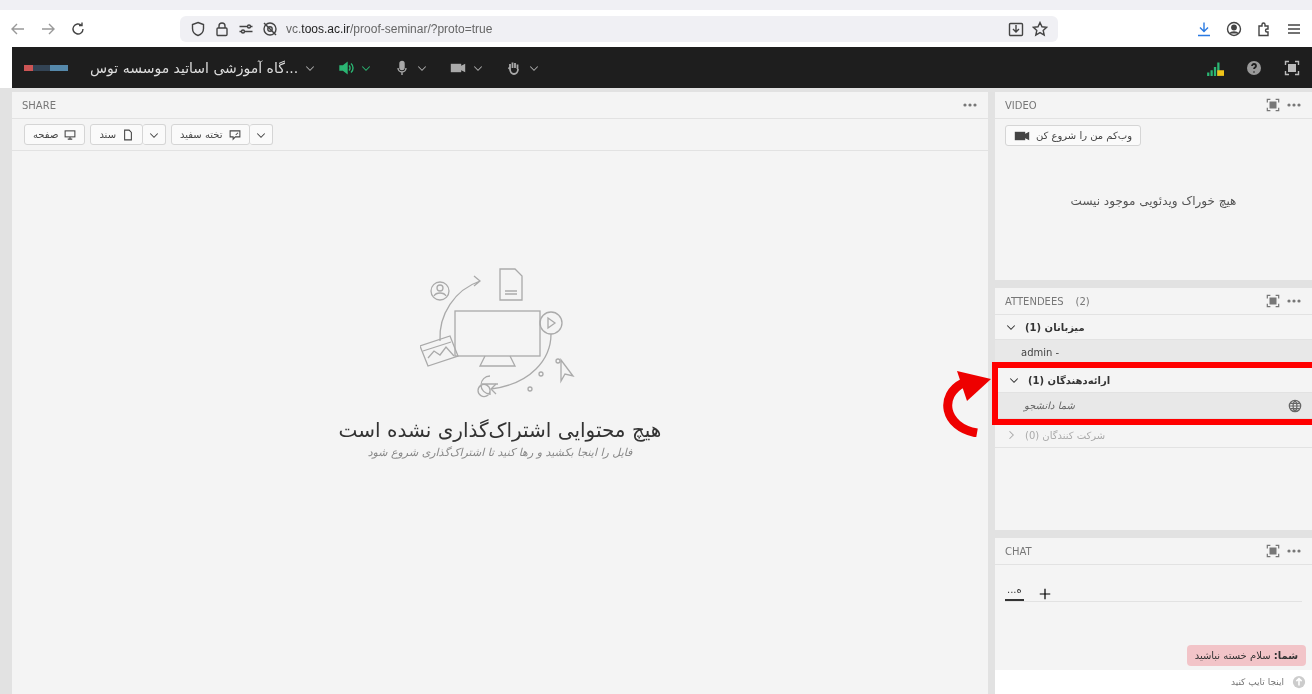  Describe the element at coordinates (1014, 592) in the screenshot. I see `chat-tab: ...ه` at that location.